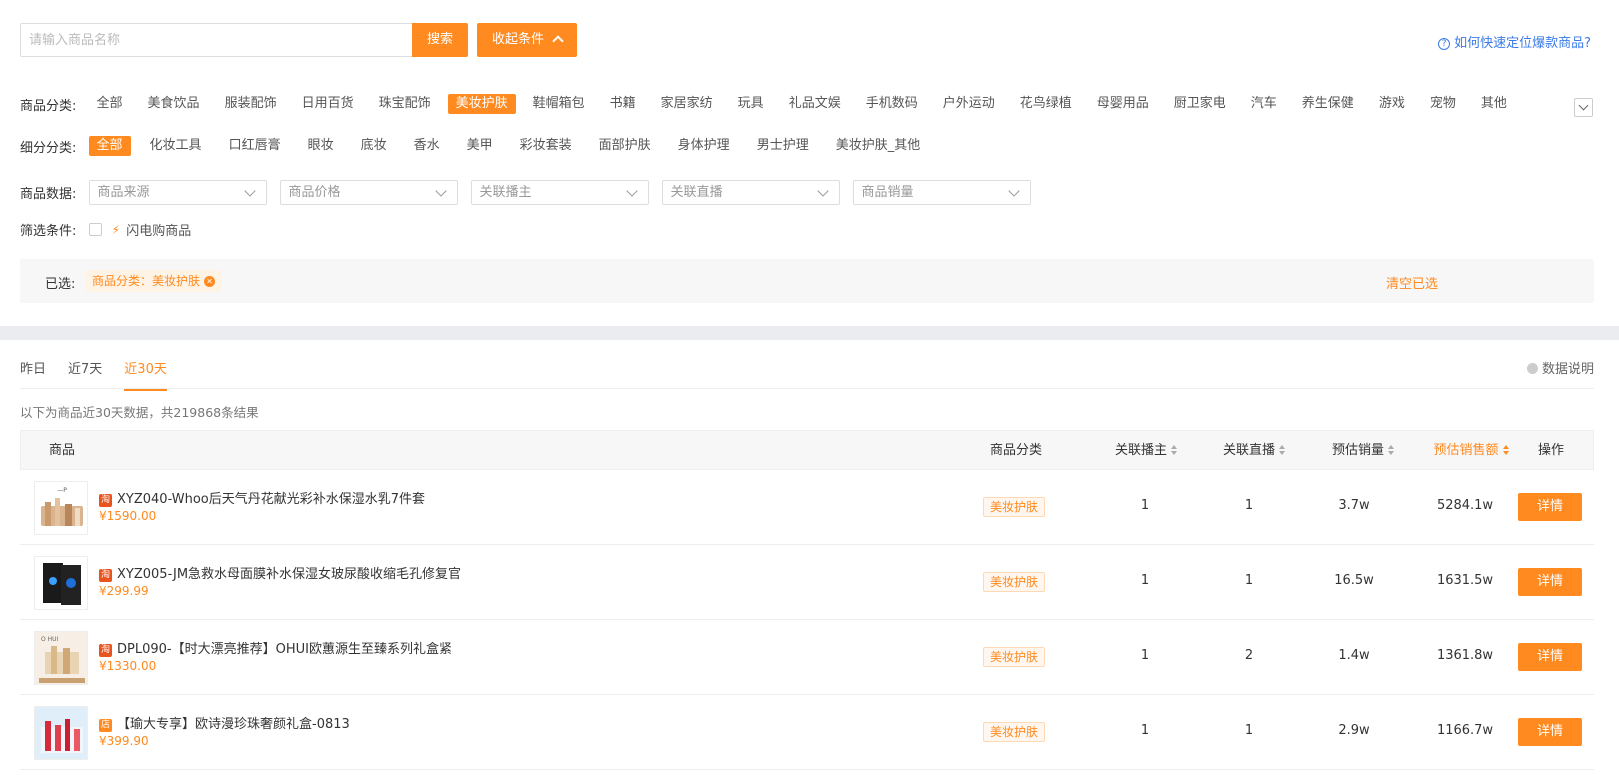 This screenshot has height=778, width=1619. Describe the element at coordinates (480, 146) in the screenshot. I see `subcategory-chip: 美甲` at that location.